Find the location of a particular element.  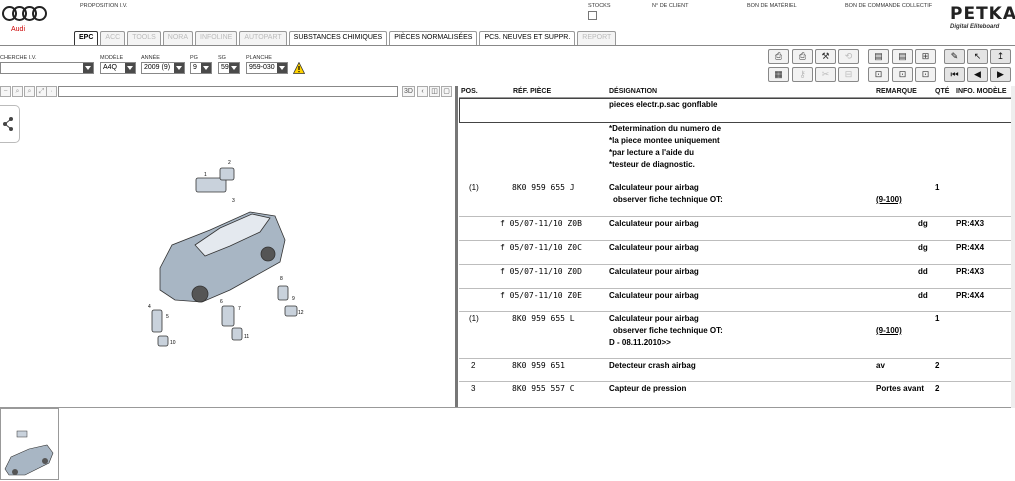

illustration-thumbnail is located at coordinates (29, 444).